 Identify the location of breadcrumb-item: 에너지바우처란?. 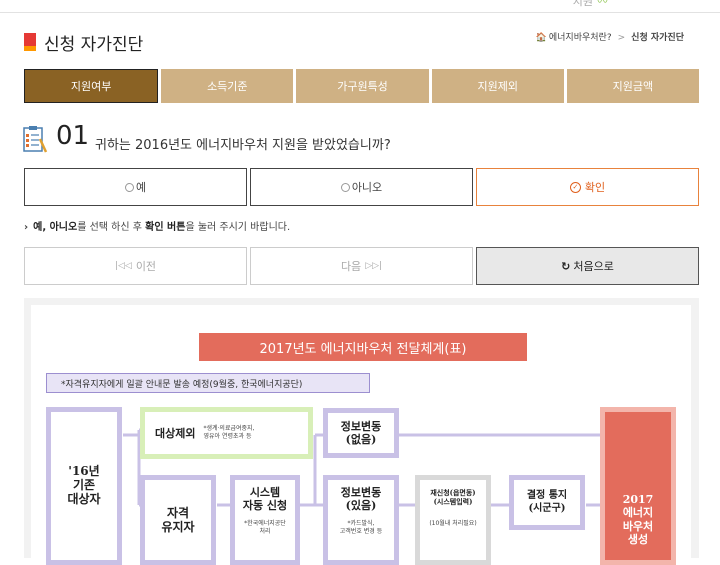
(580, 38).